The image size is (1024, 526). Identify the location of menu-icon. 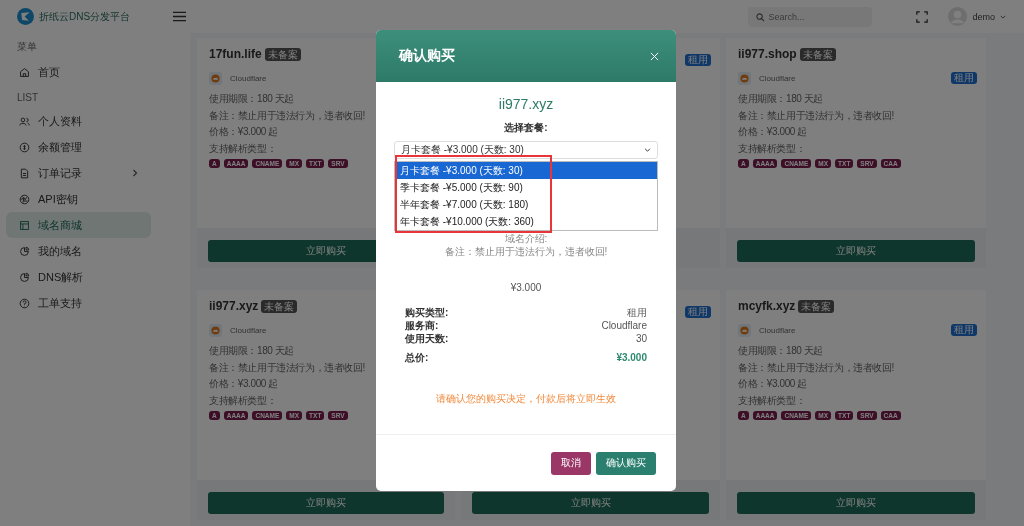
(179, 16).